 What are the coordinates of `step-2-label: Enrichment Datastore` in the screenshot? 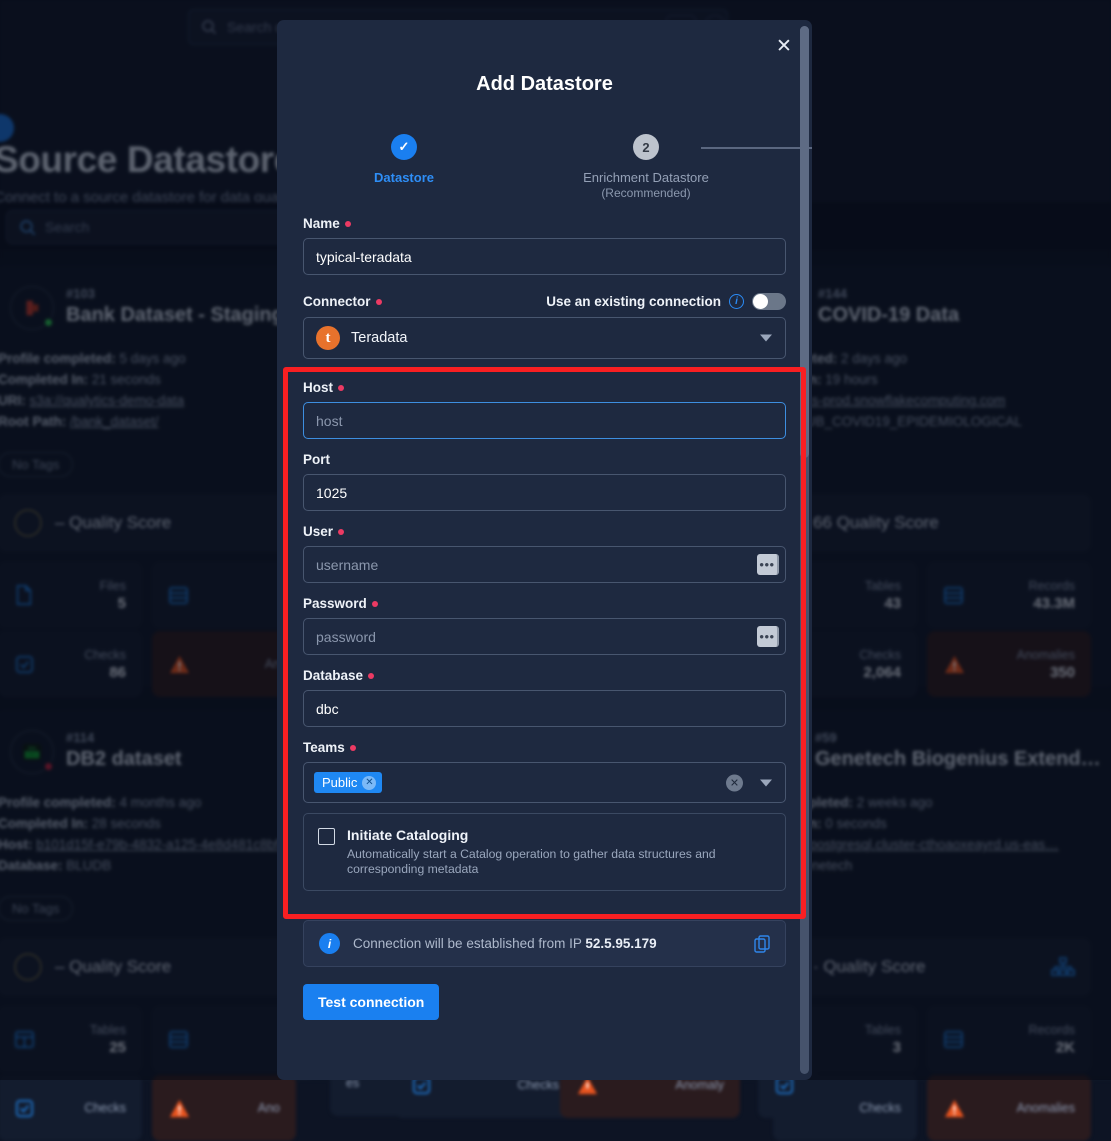 It's located at (646, 177).